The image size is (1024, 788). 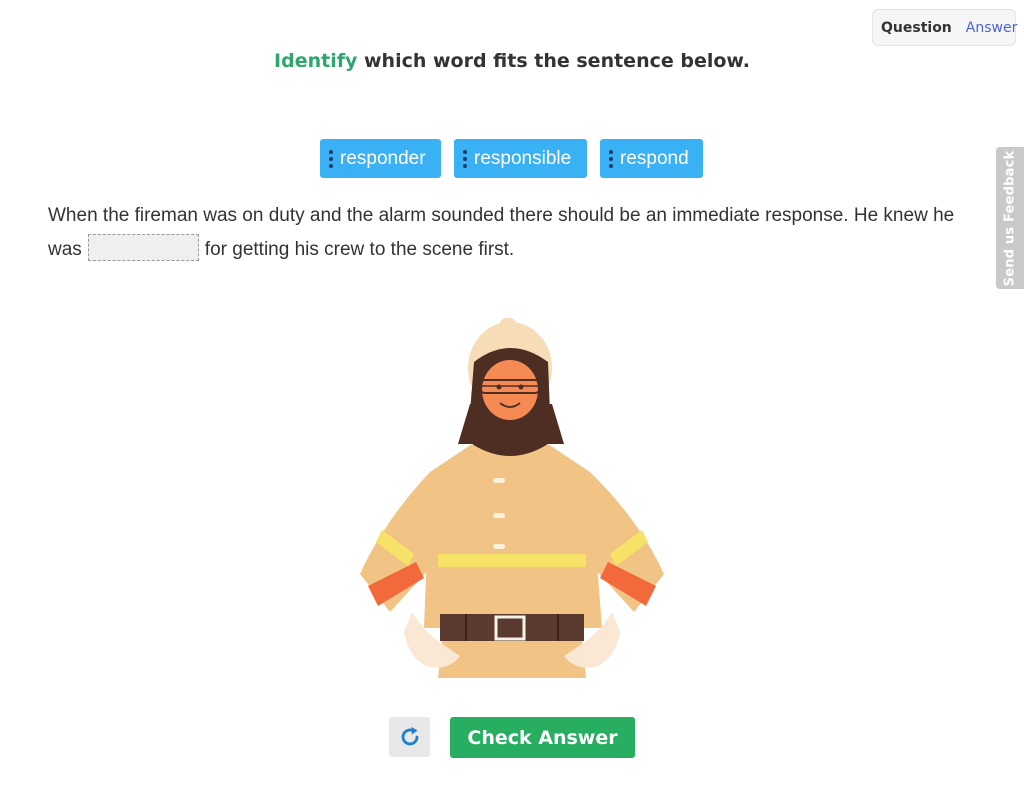 I want to click on word-chip-responsible: responsible, so click(x=520, y=158).